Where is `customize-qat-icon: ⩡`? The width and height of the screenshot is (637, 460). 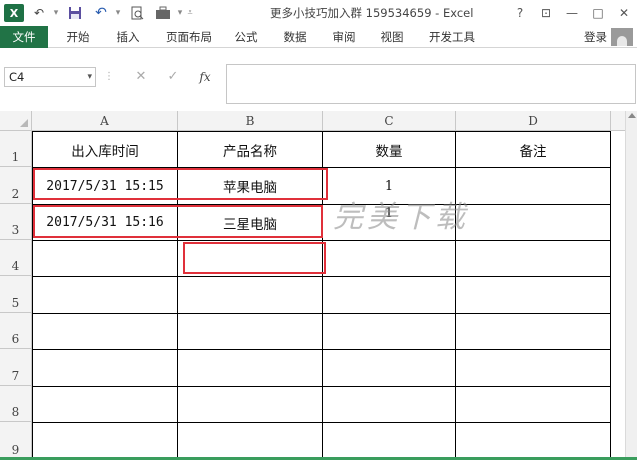 customize-qat-icon: ⩡ is located at coordinates (190, 13).